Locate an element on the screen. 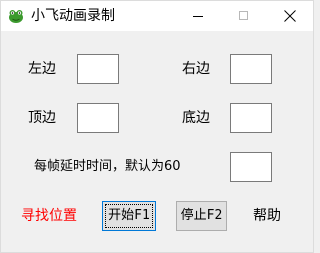  left-input is located at coordinates (98, 69).